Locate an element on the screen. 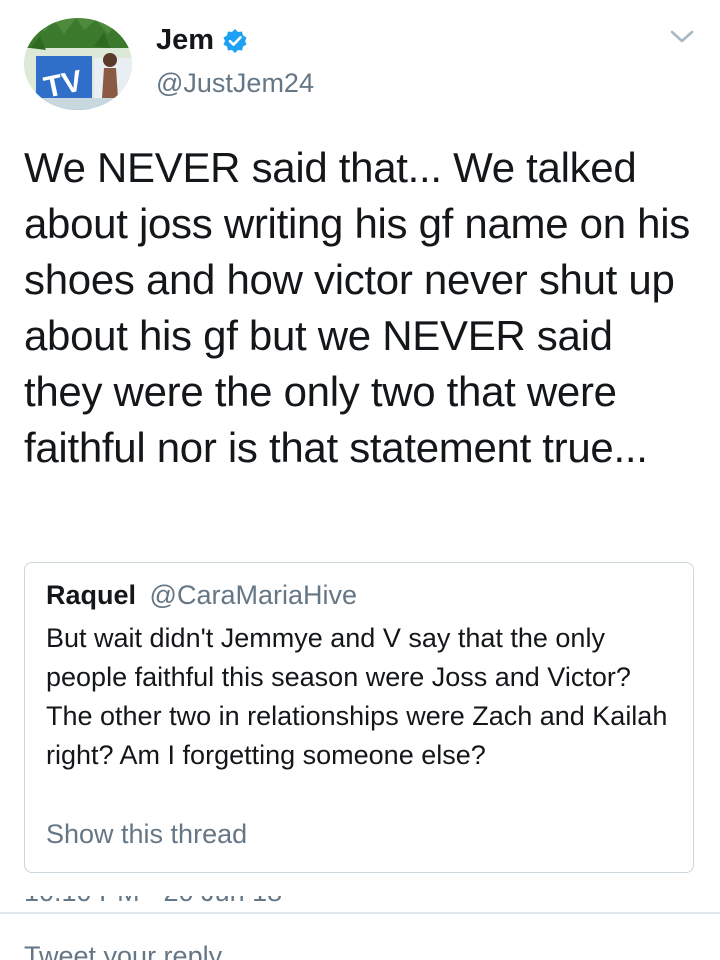 The width and height of the screenshot is (720, 960). mtv-avatar-photo-icon: TV is located at coordinates (78, 64).